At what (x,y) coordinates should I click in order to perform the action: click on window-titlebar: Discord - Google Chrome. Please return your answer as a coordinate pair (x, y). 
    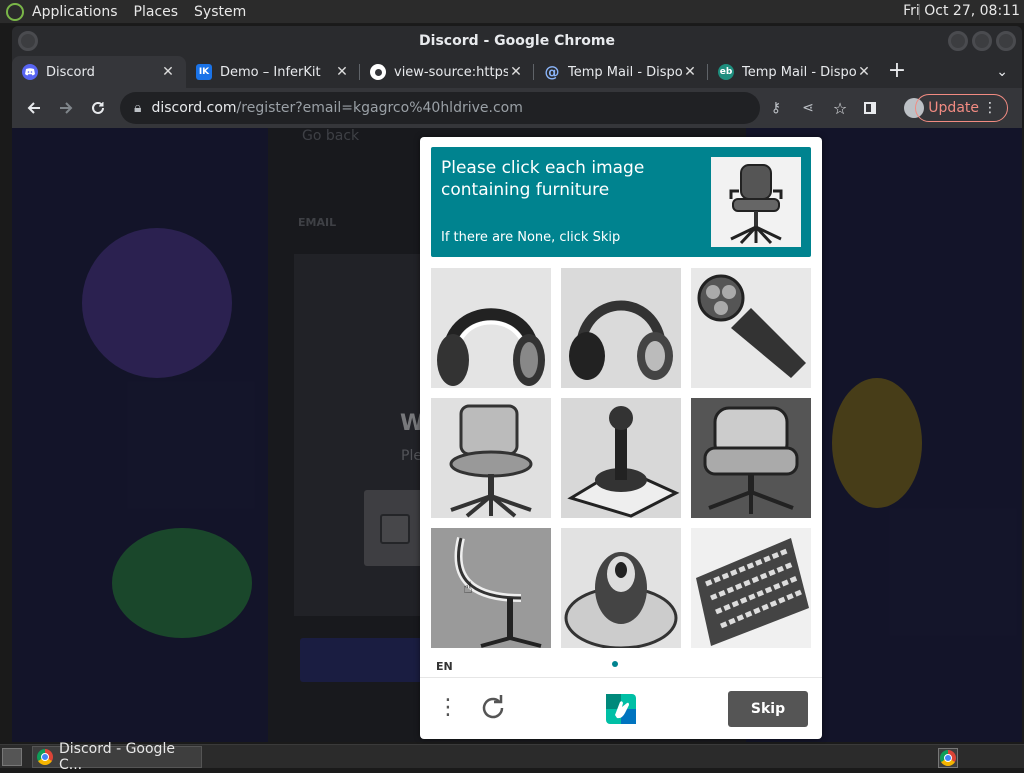
    Looking at the image, I should click on (517, 41).